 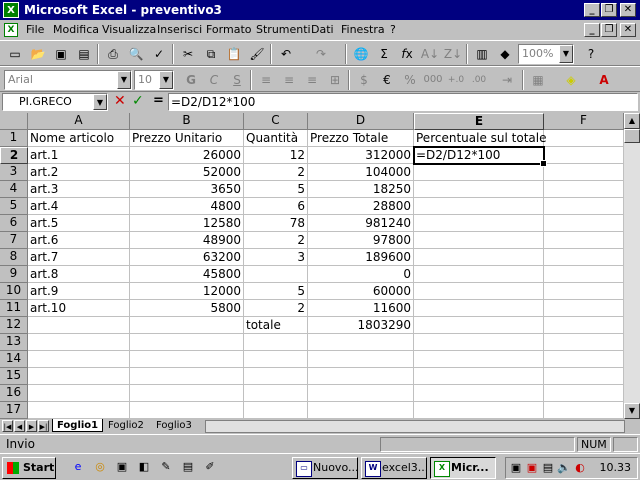 I want to click on cell-a9: art.8, so click(x=79, y=274).